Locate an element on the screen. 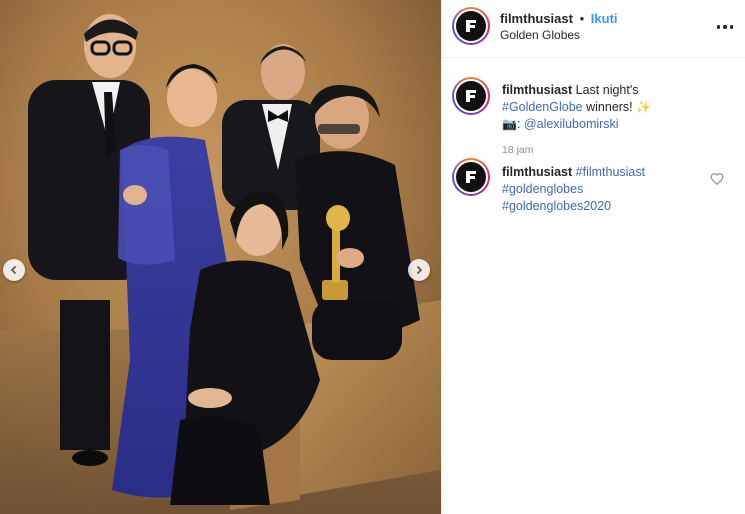  avatar is located at coordinates (471, 26).